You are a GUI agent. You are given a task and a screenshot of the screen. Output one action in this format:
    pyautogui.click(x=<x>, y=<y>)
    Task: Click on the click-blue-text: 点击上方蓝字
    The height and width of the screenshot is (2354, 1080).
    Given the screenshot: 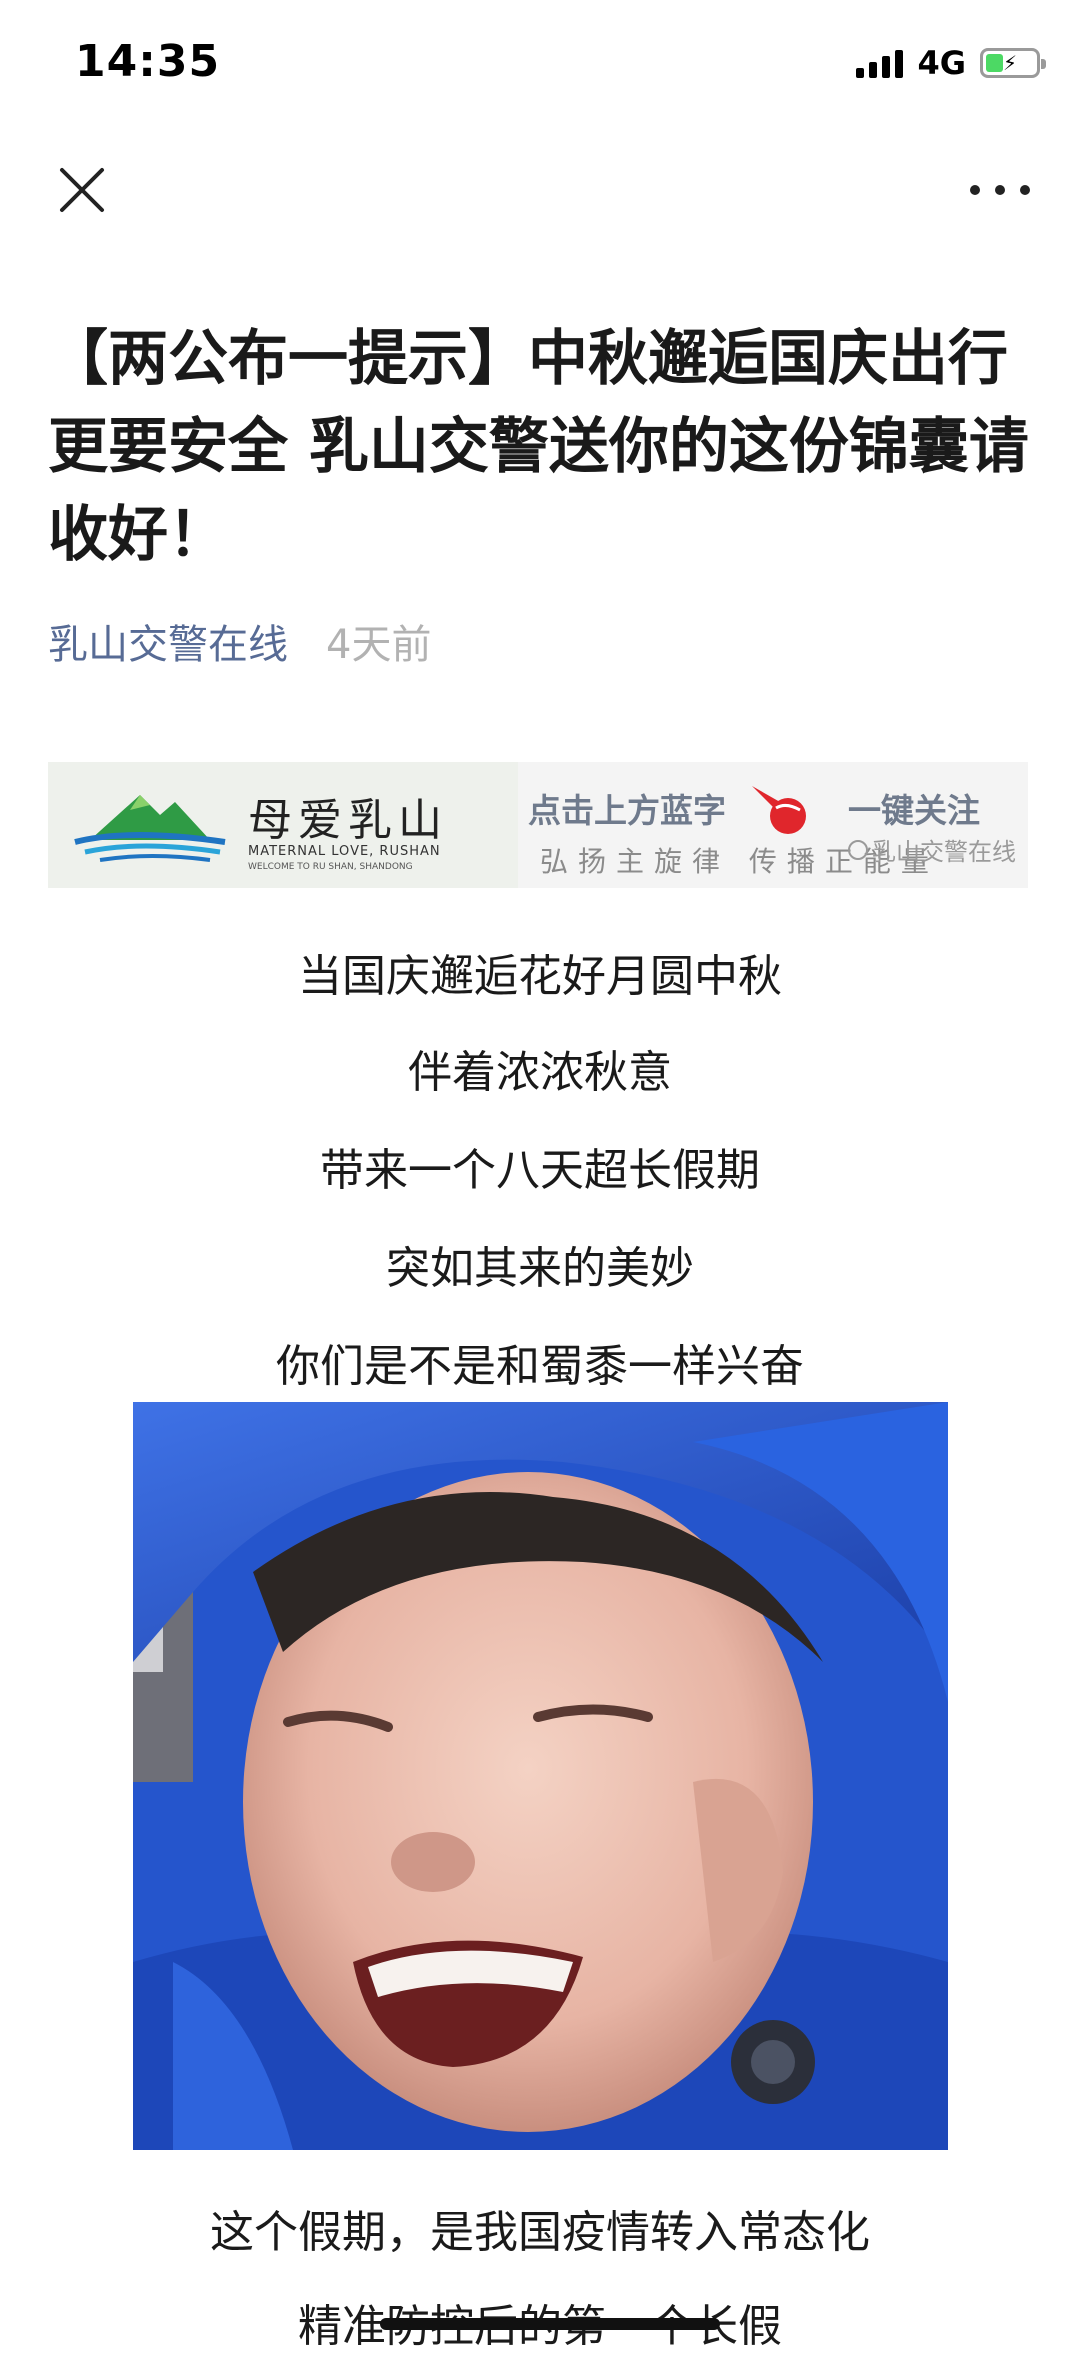 What is the action you would take?
    pyautogui.click(x=627, y=810)
    